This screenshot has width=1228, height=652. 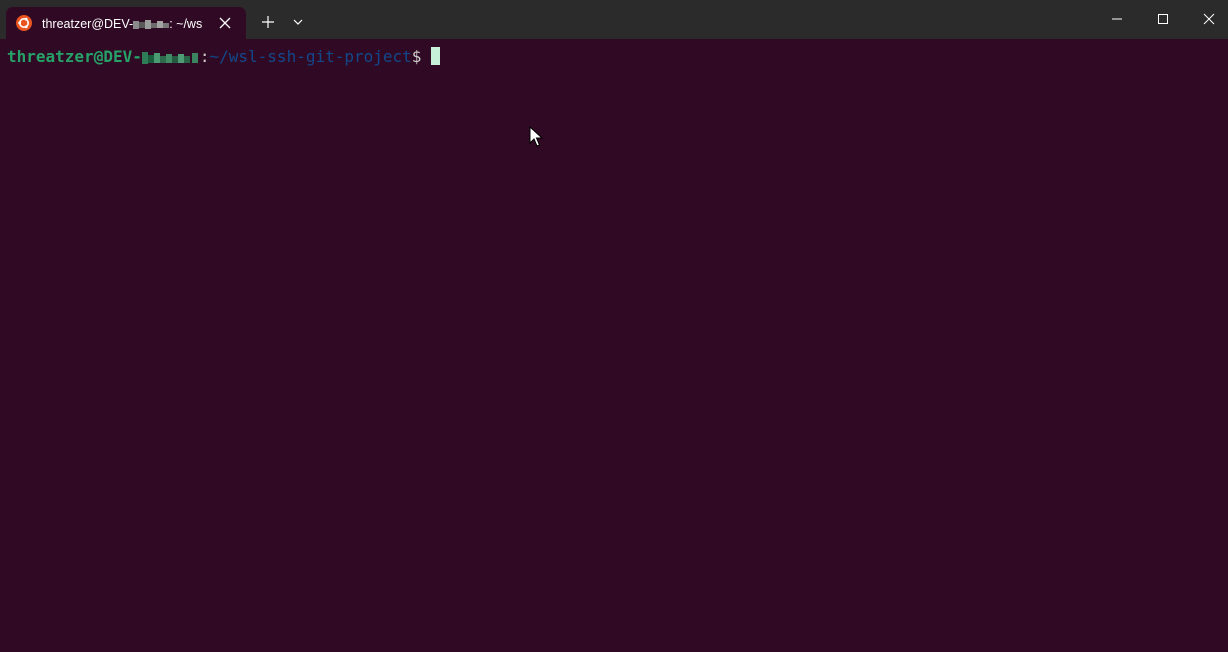 I want to click on minimize-icon, so click(x=1117, y=19).